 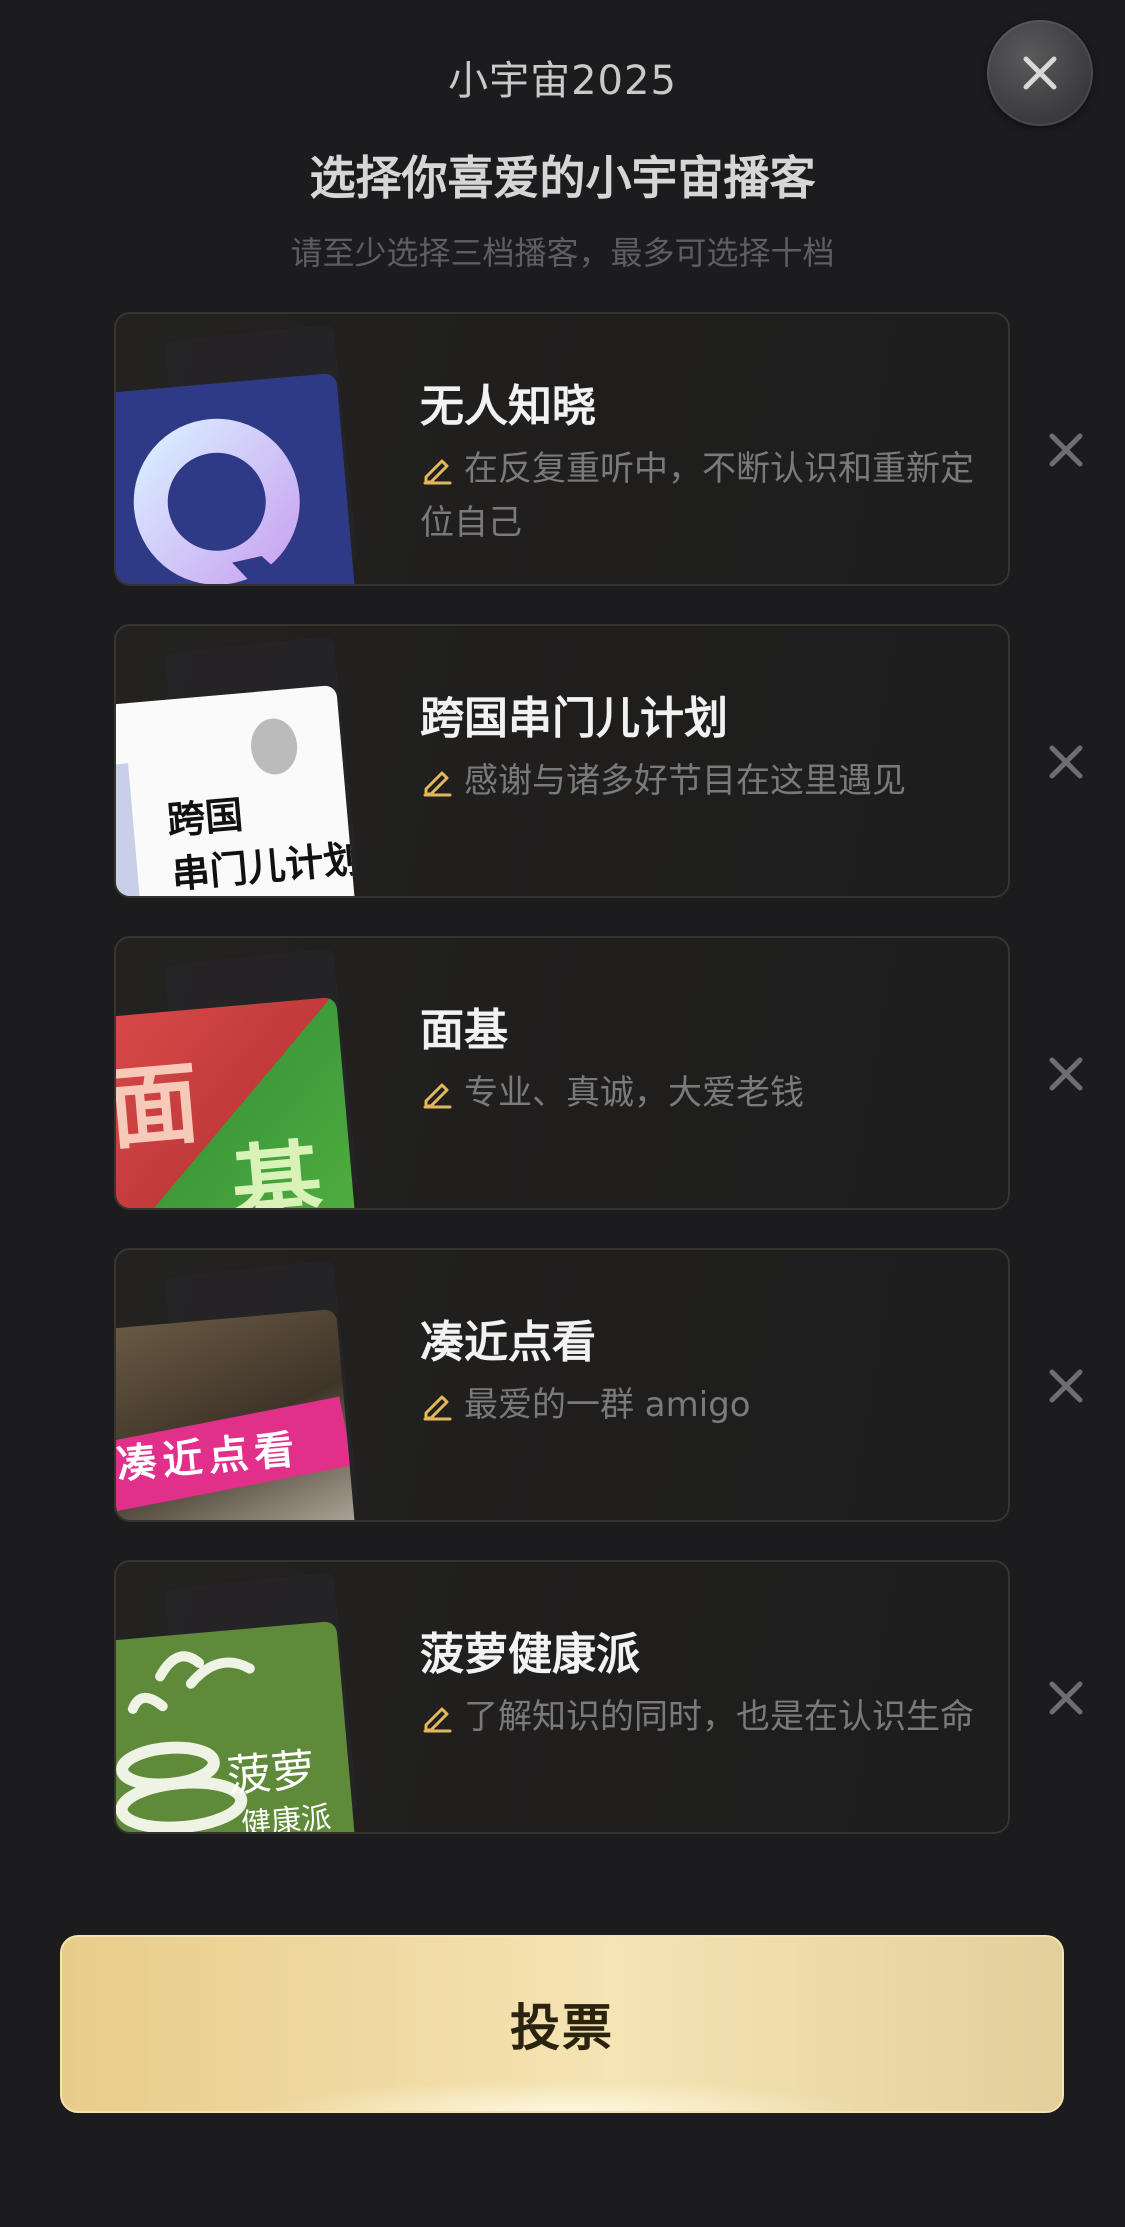 I want to click on podcast-description: 了解知识的同时，也是在认识生命, so click(x=700, y=1717).